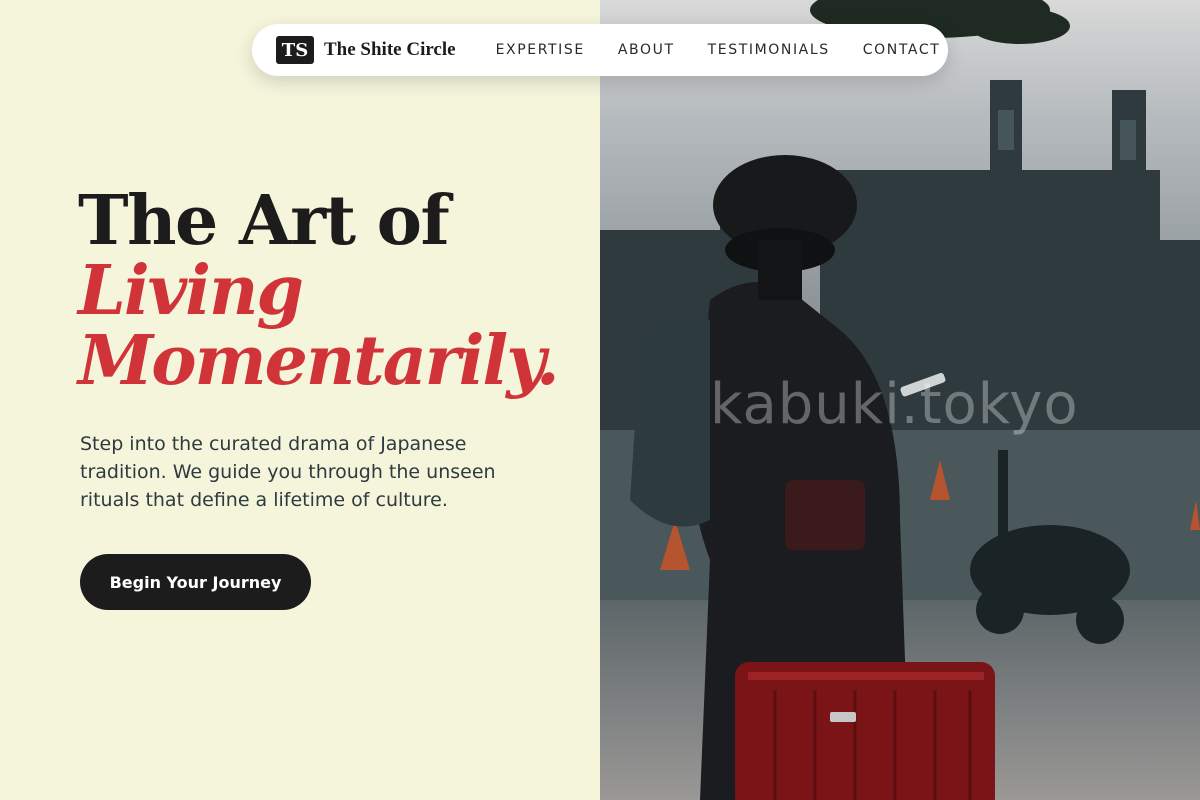  What do you see at coordinates (865, 731) in the screenshot?
I see `red-suitcase` at bounding box center [865, 731].